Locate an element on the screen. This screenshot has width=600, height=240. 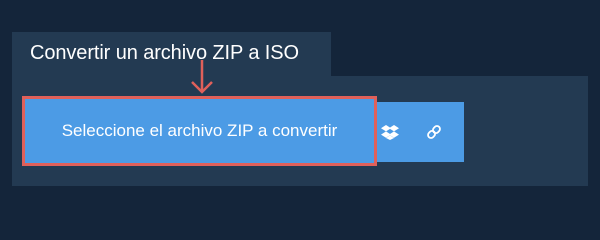
url-link-button is located at coordinates (433, 132).